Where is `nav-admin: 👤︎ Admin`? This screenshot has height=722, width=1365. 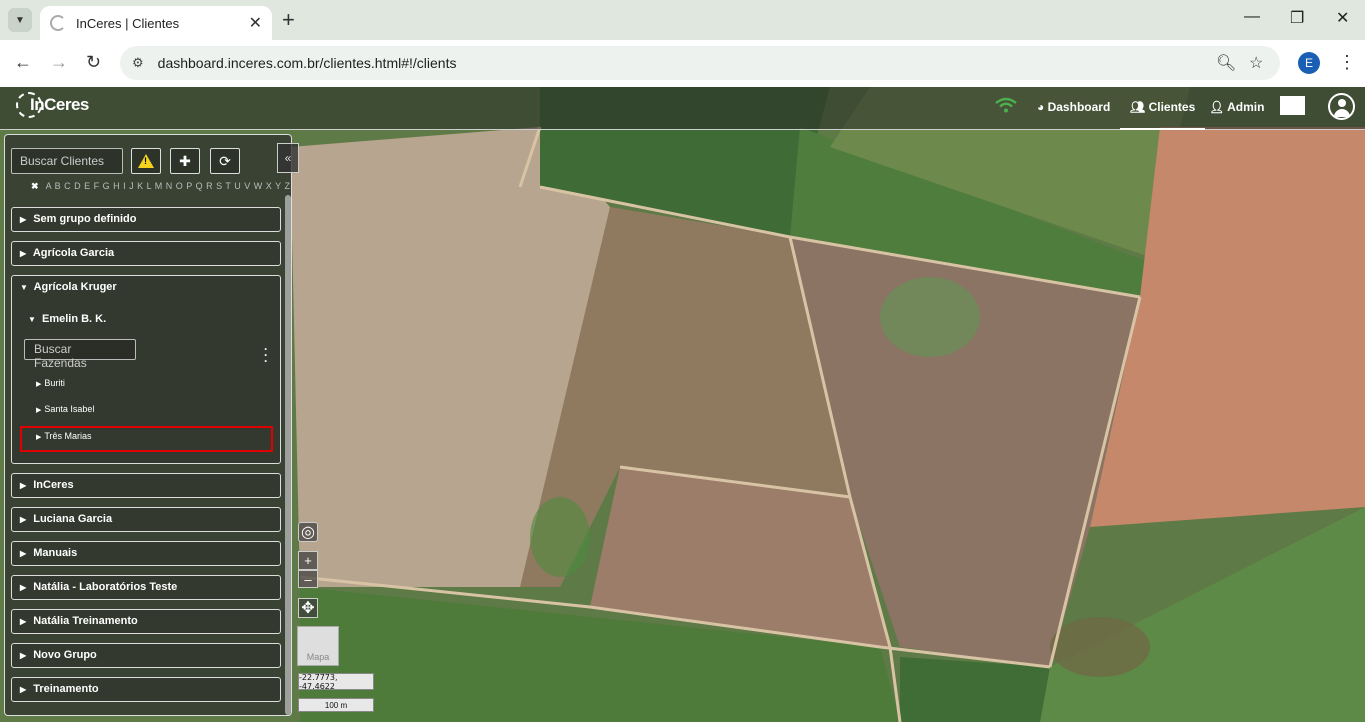
nav-admin: 👤︎ Admin is located at coordinates (1236, 107).